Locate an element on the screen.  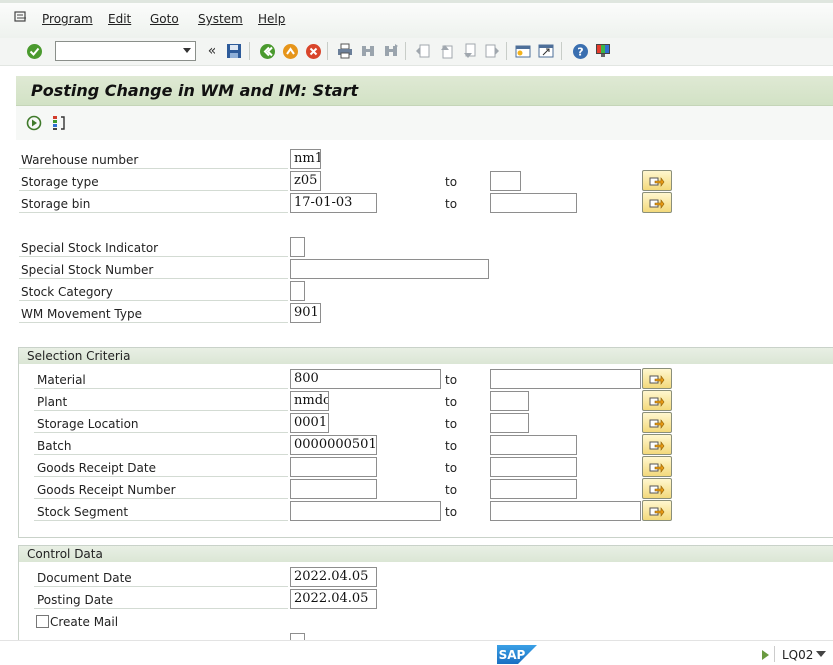
save-icon is located at coordinates (234, 51).